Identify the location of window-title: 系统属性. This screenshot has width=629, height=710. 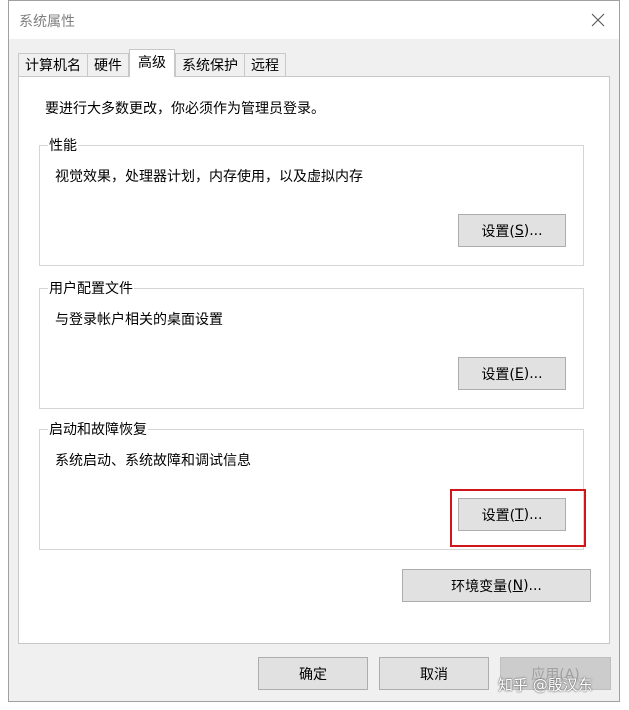
(47, 22).